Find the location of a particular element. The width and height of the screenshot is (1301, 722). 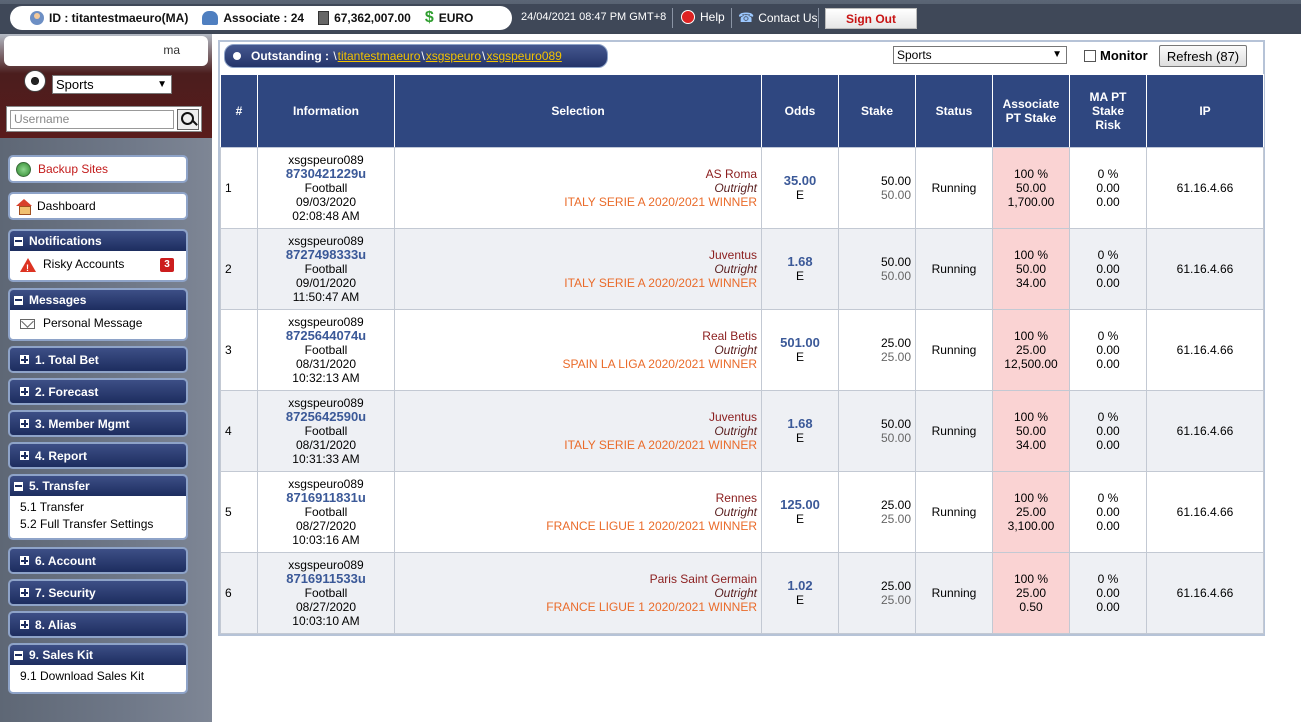

selection-team: Juventus is located at coordinates (732, 417).